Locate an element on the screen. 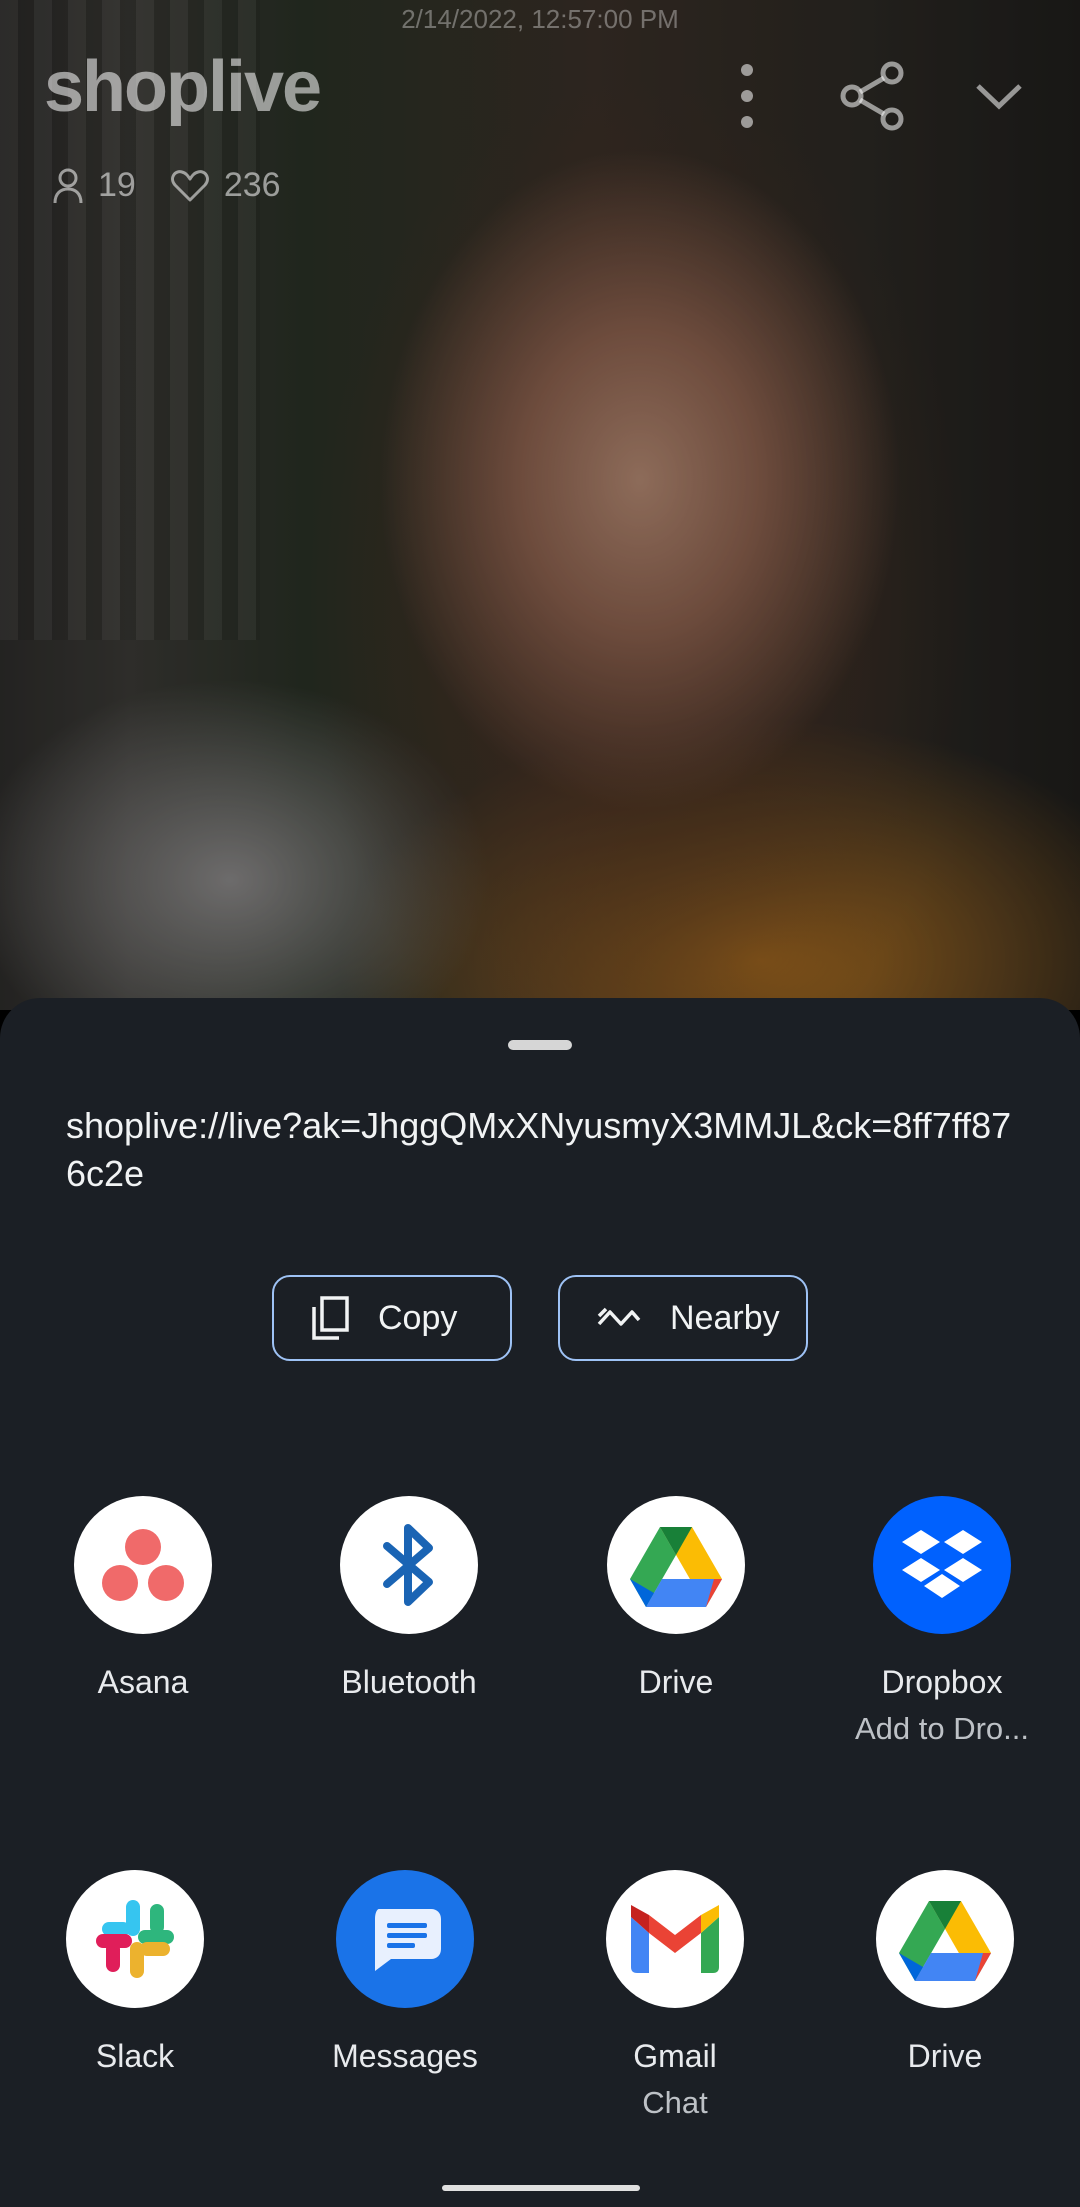 This screenshot has height=2207, width=1080. nearby-share-button: Nearby is located at coordinates (683, 1318).